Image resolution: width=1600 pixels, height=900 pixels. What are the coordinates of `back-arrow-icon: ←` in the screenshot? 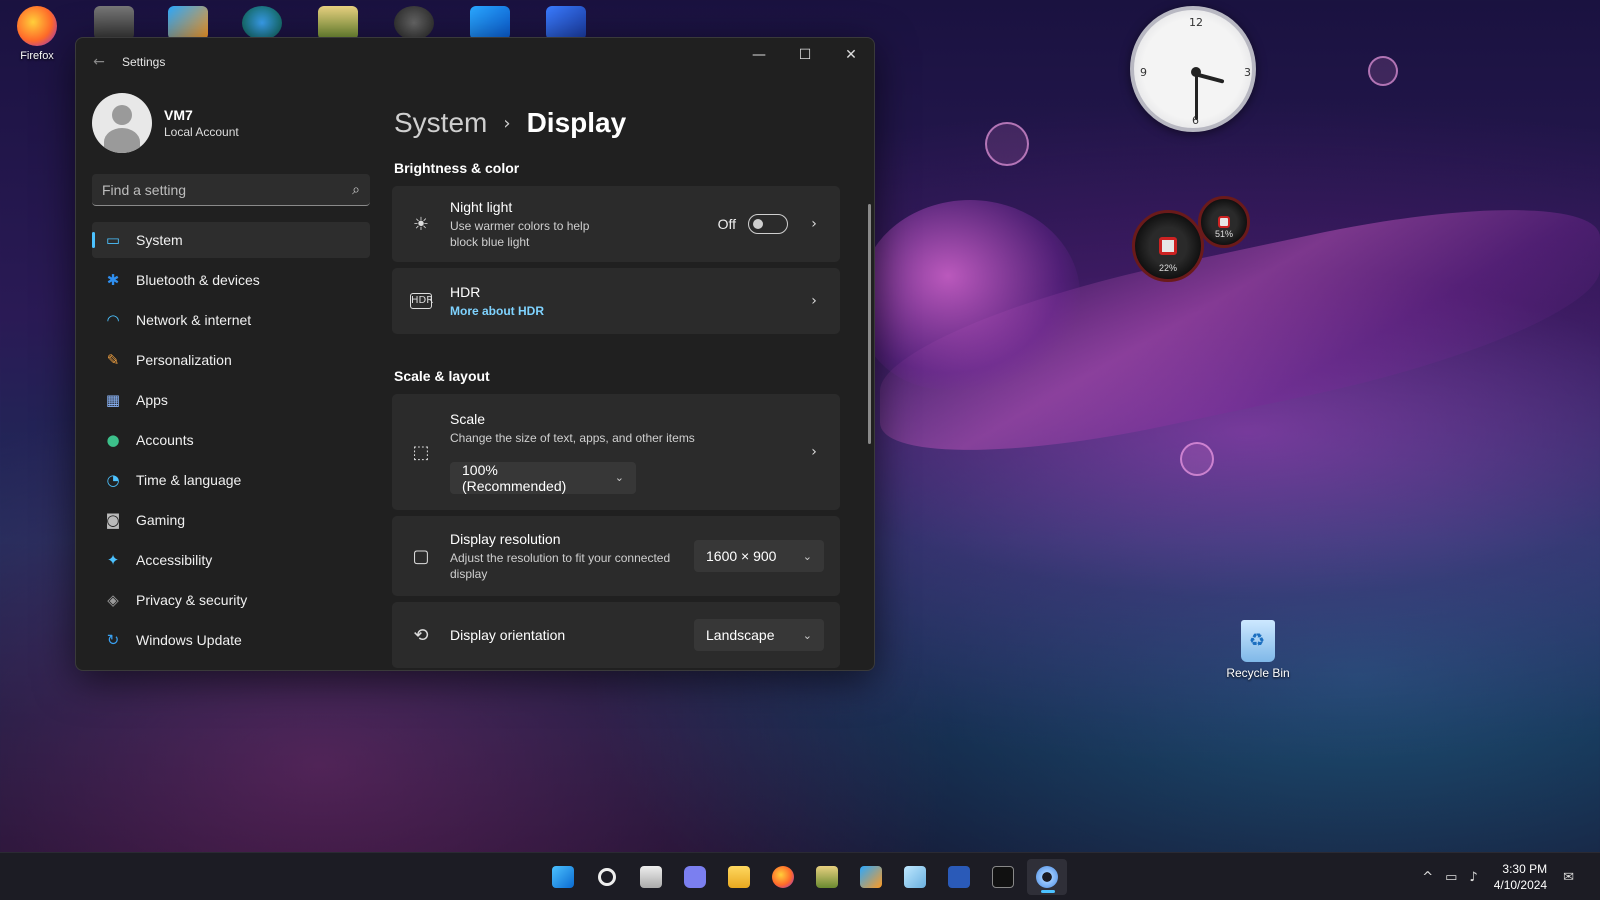 It's located at (99, 62).